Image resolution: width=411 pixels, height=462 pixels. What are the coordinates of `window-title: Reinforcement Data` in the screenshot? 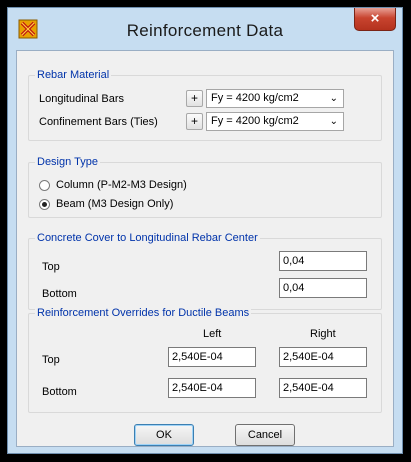 It's located at (205, 30).